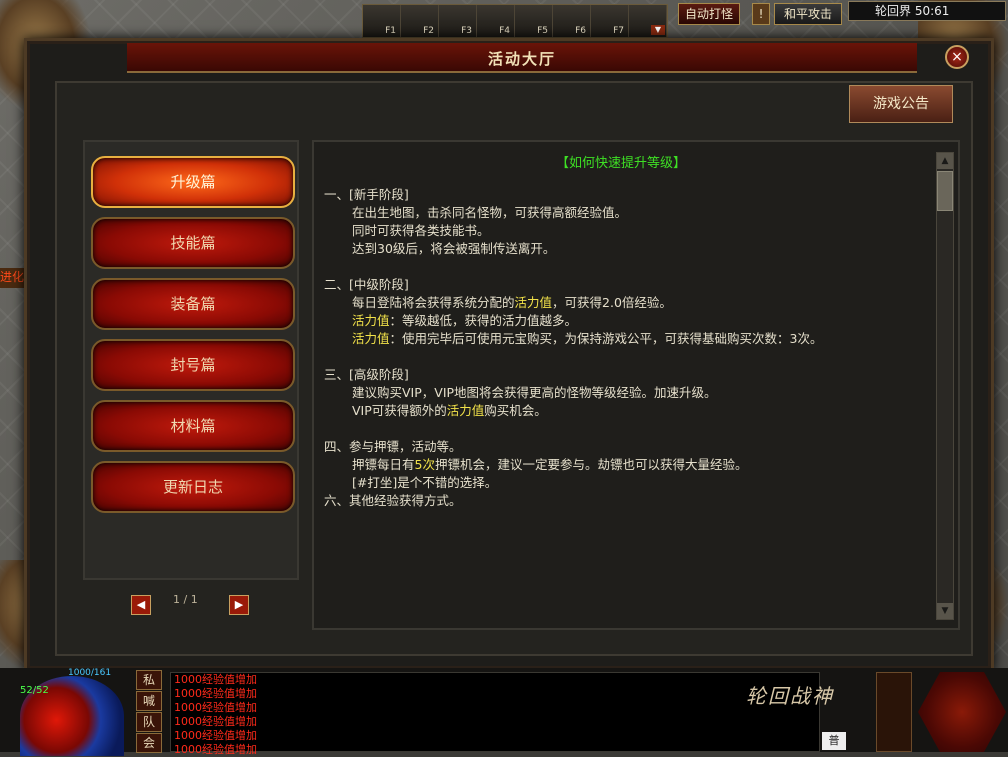 This screenshot has width=1008, height=757. What do you see at coordinates (185, 599) in the screenshot?
I see `page-indicator: 1 / 1` at bounding box center [185, 599].